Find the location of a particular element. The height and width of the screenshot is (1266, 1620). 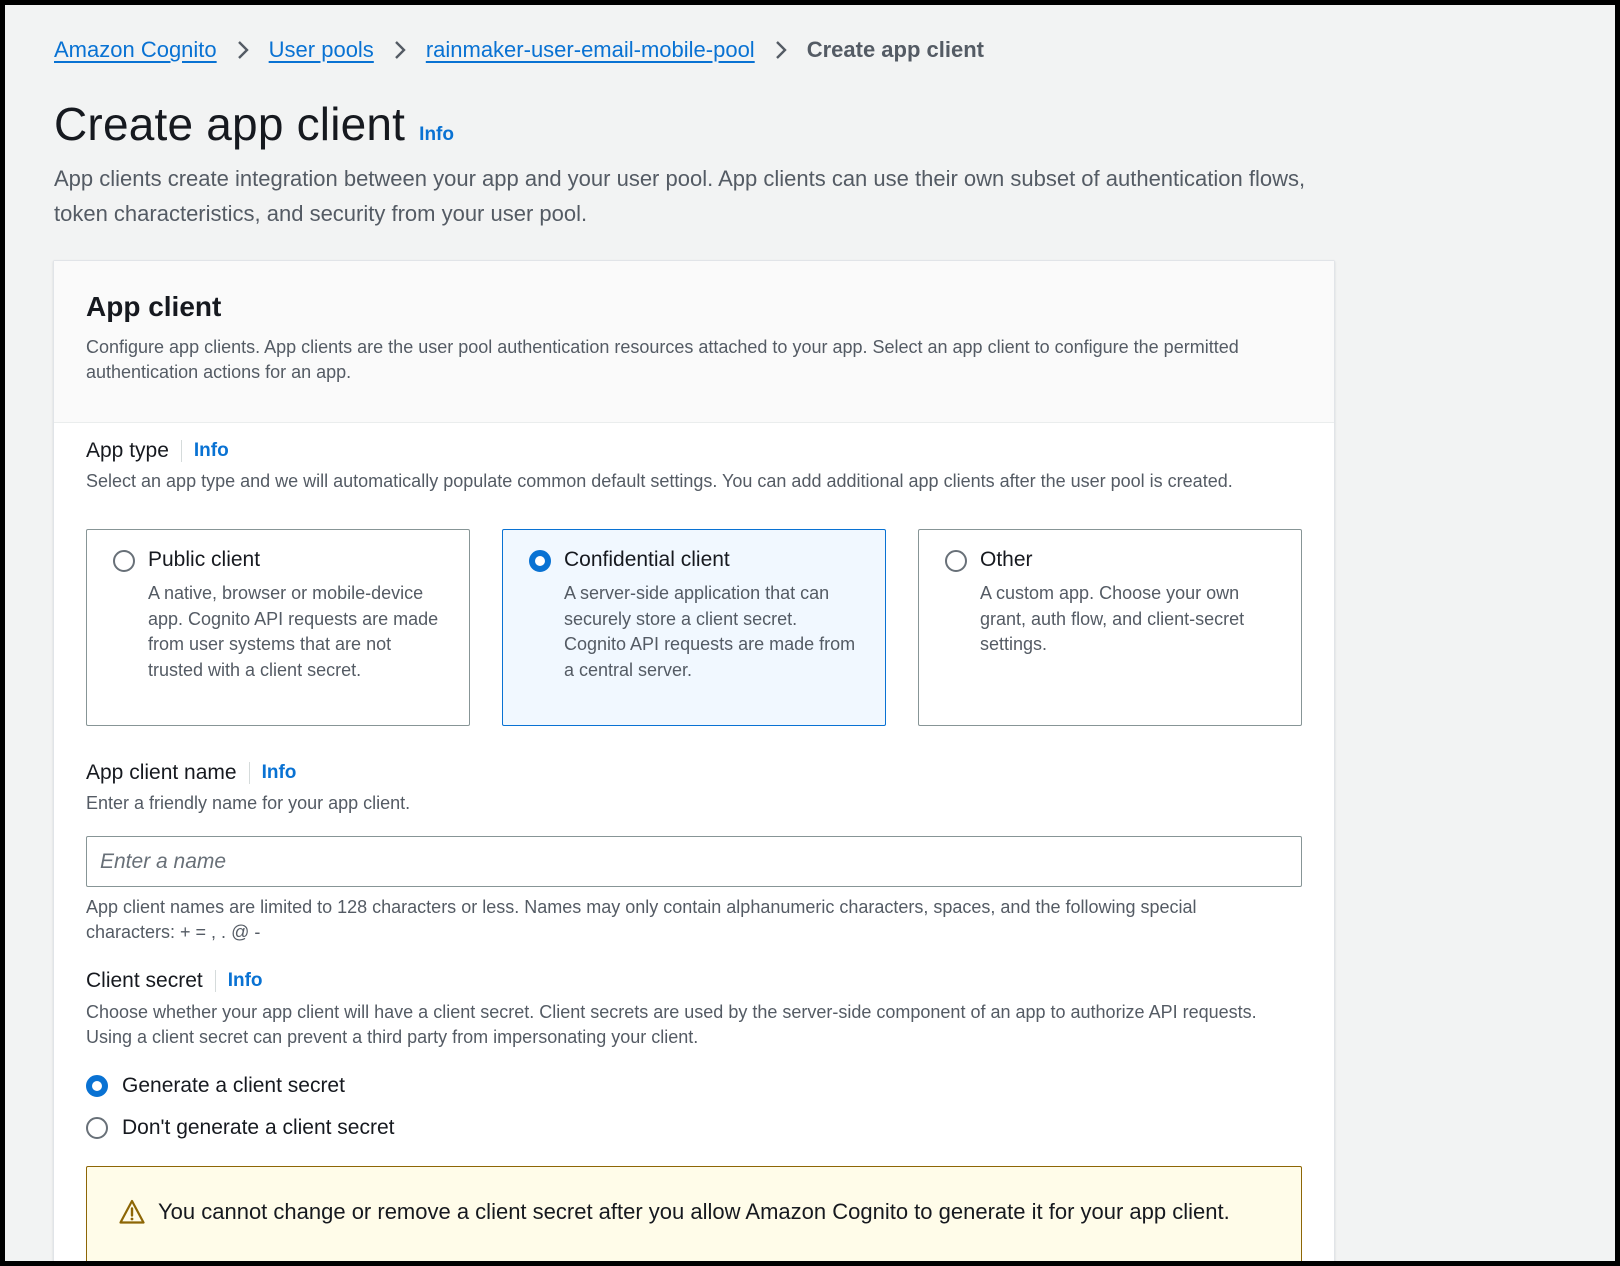

generate-secret-option: Generate a client secret is located at coordinates (215, 1086).